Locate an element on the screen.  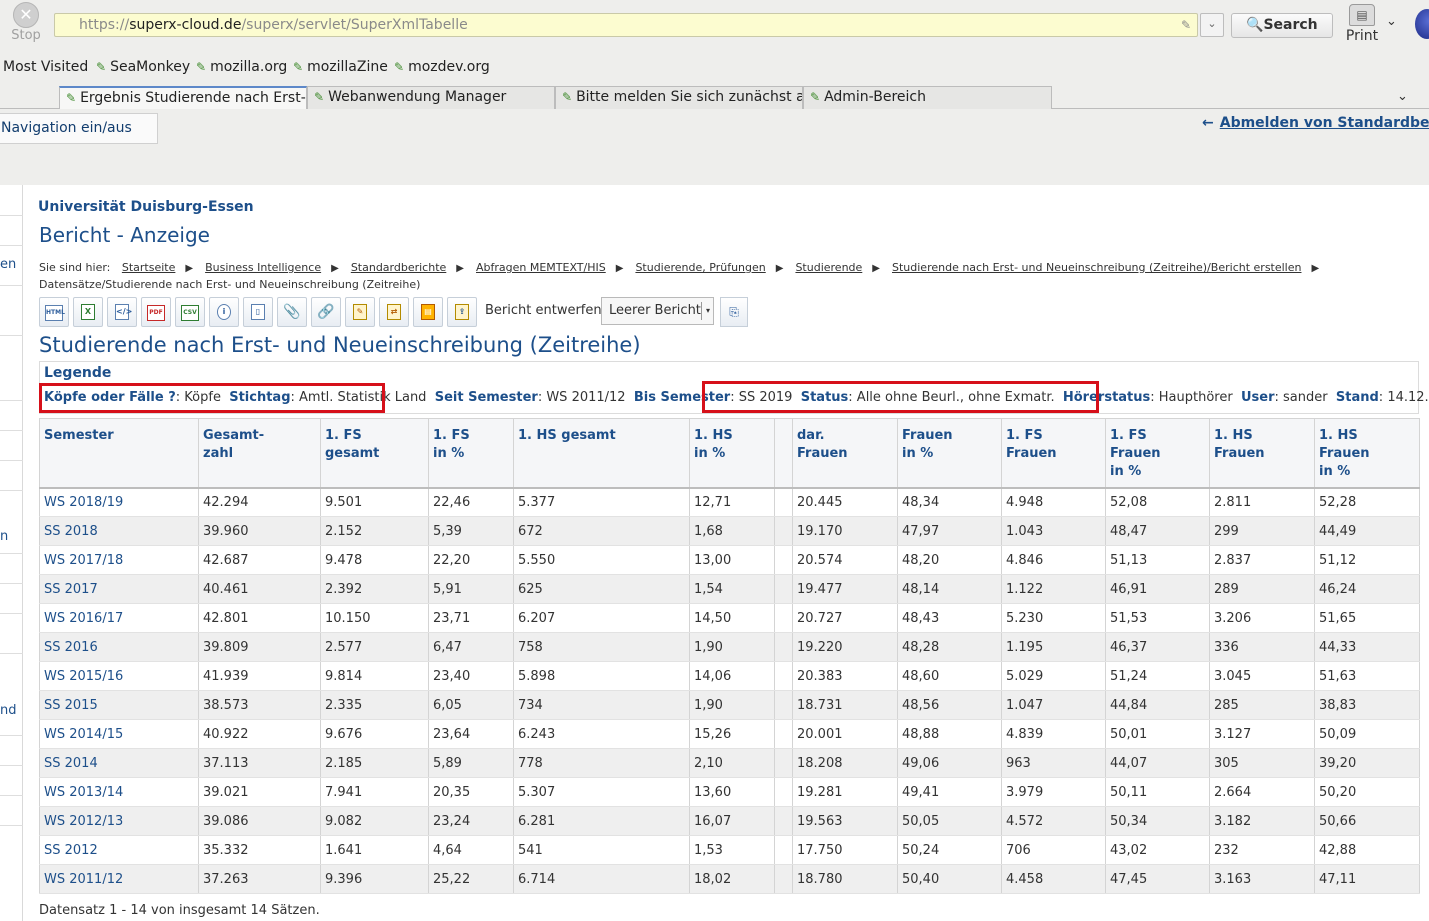
semester-cell: WS 2013/14 is located at coordinates (119, 792).